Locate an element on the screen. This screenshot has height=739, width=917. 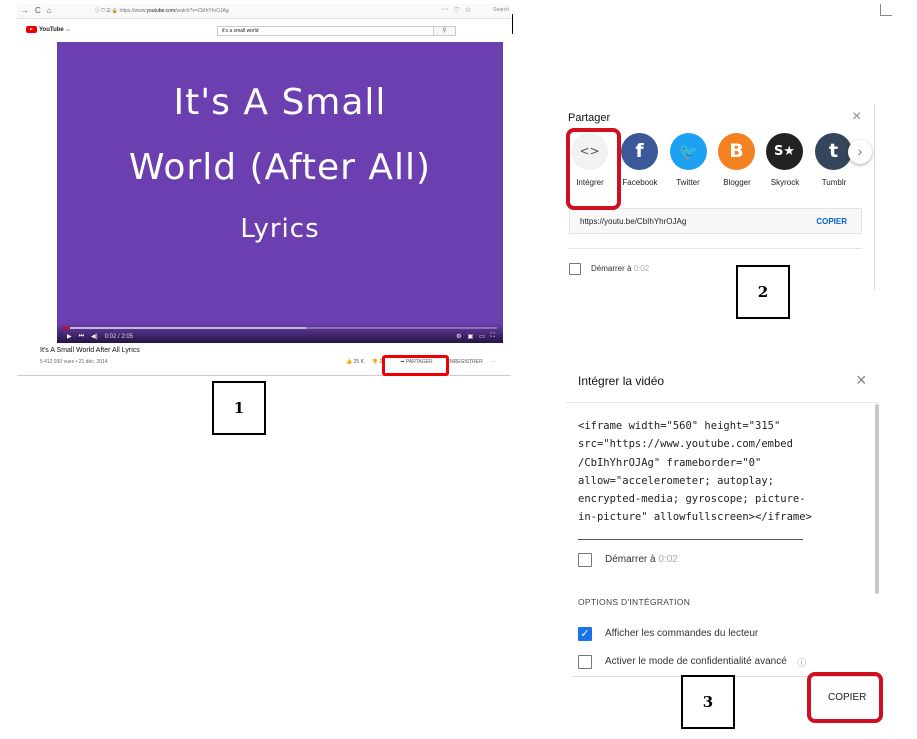
region-code: FR is located at coordinates (67, 29).